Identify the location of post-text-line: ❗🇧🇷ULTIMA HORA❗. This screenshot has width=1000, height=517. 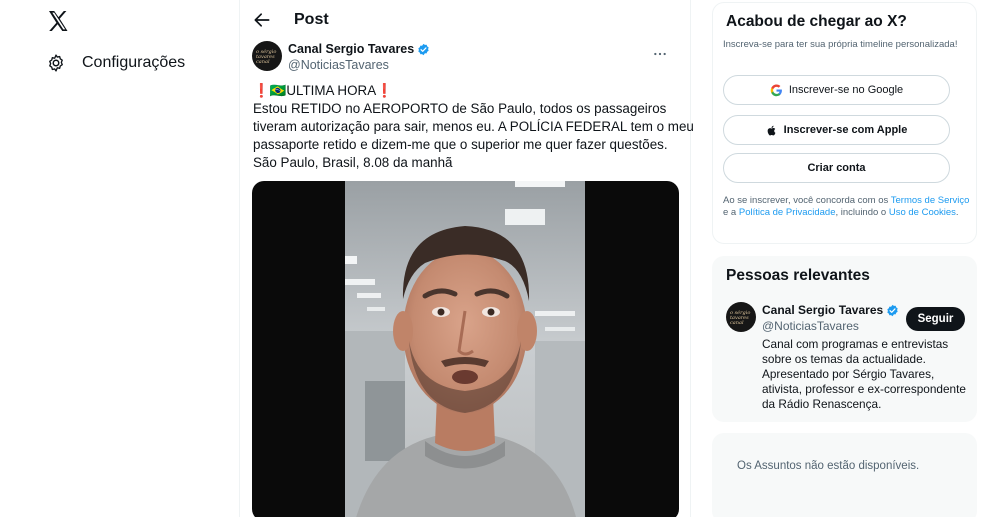
(323, 90).